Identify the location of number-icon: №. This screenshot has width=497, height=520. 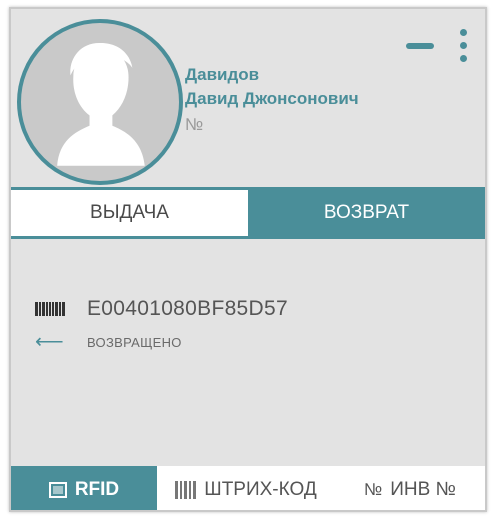
(373, 489).